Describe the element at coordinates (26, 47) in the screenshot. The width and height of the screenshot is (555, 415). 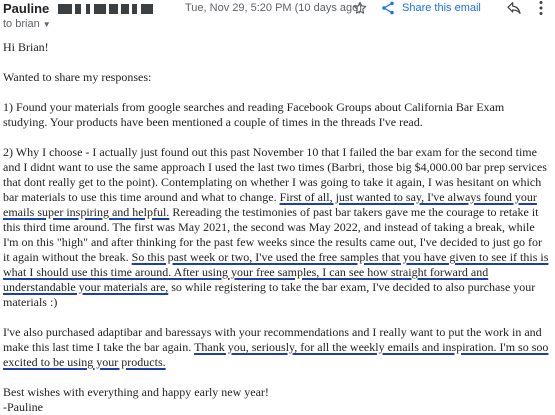
I see `greeting: Hi Brian!` at that location.